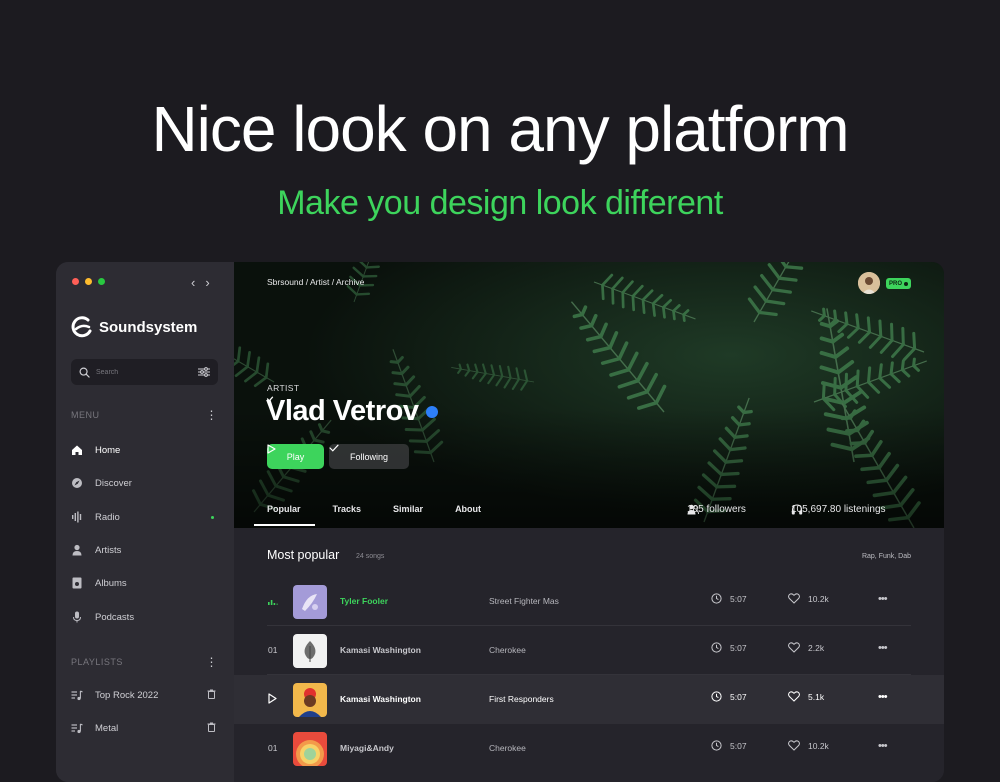  I want to click on track-artist: Tyler Fooler, so click(364, 601).